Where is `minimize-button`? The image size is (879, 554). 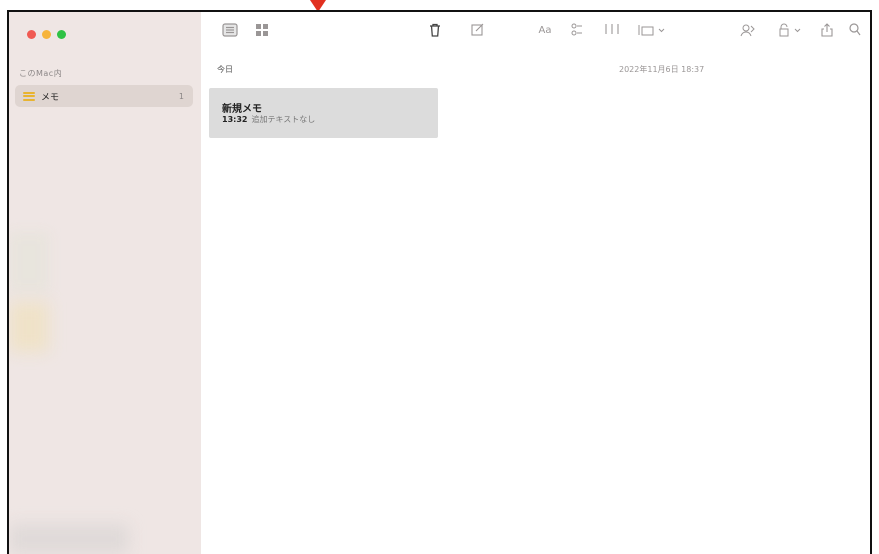
minimize-button is located at coordinates (46, 34).